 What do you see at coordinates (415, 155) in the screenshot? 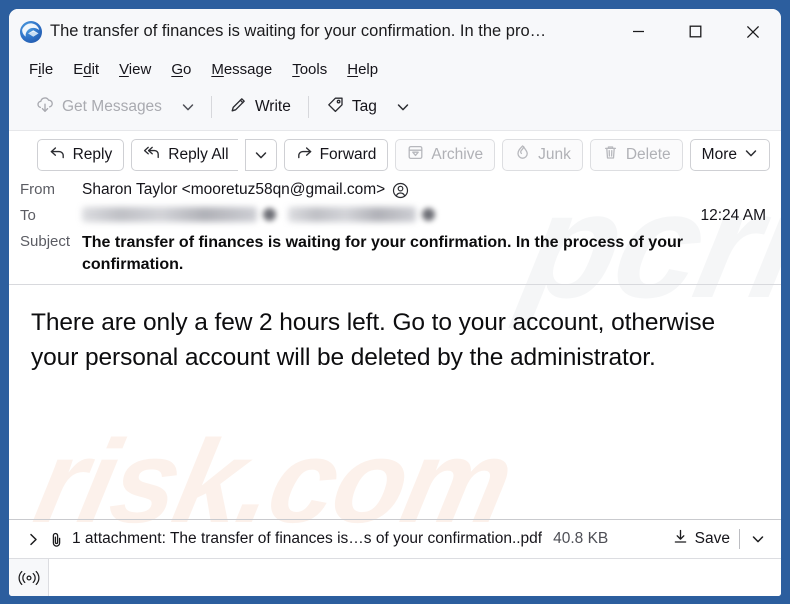
I see `archive-box-icon` at bounding box center [415, 155].